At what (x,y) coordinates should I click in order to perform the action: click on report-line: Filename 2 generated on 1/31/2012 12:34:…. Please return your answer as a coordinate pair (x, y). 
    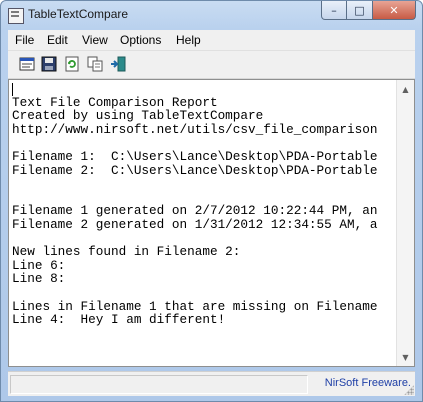
    Looking at the image, I should click on (195, 224).